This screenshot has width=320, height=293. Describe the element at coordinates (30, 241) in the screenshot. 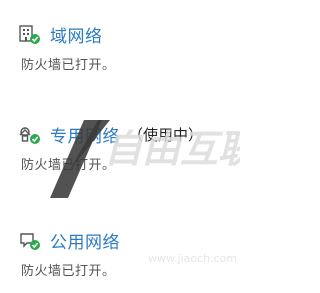

I see `public-network-icon` at that location.